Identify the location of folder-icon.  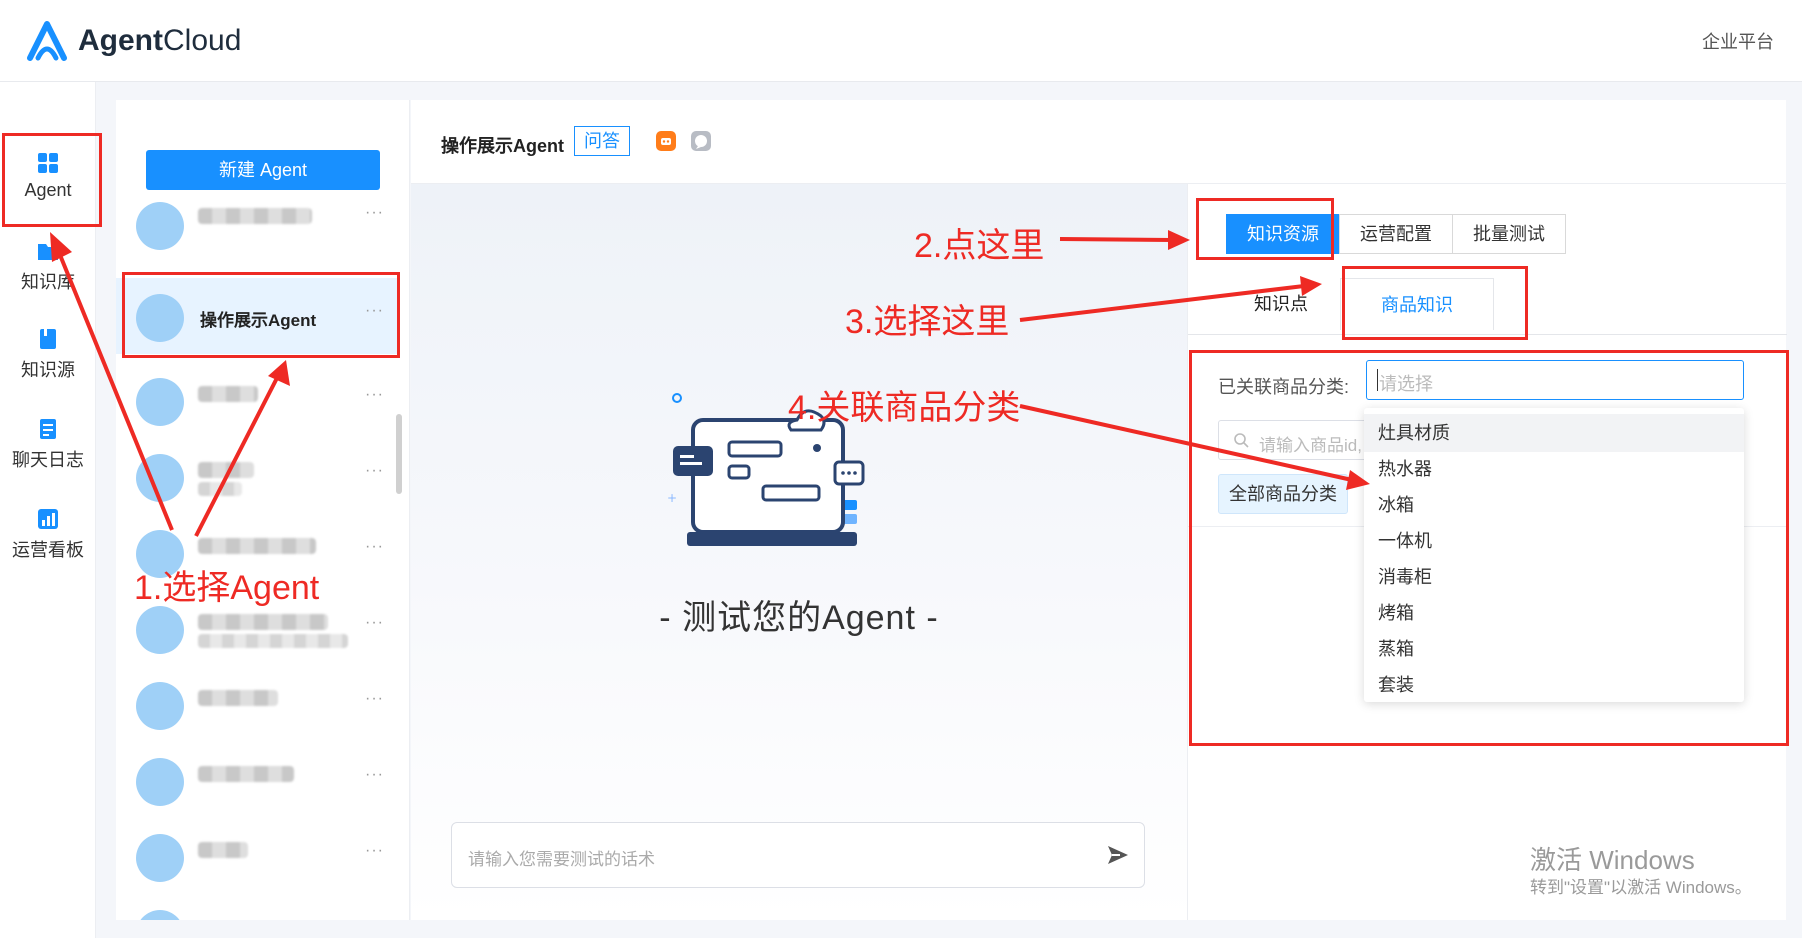
(48, 252).